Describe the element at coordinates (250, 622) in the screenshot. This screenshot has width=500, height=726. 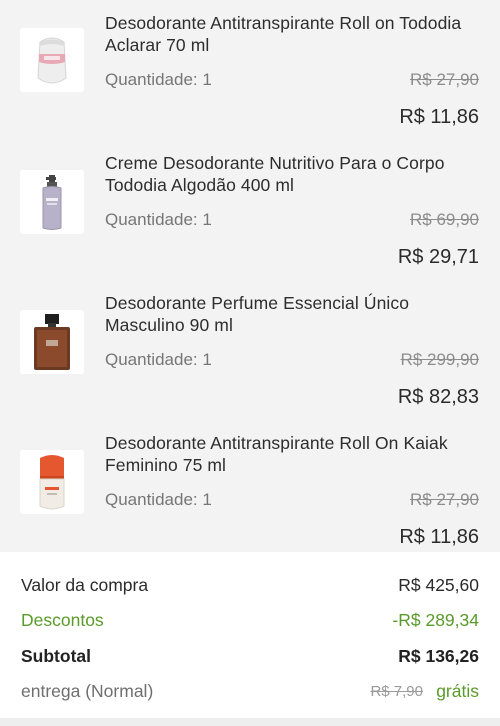
I see `discount-row: Descontos -R$ 289,34` at that location.